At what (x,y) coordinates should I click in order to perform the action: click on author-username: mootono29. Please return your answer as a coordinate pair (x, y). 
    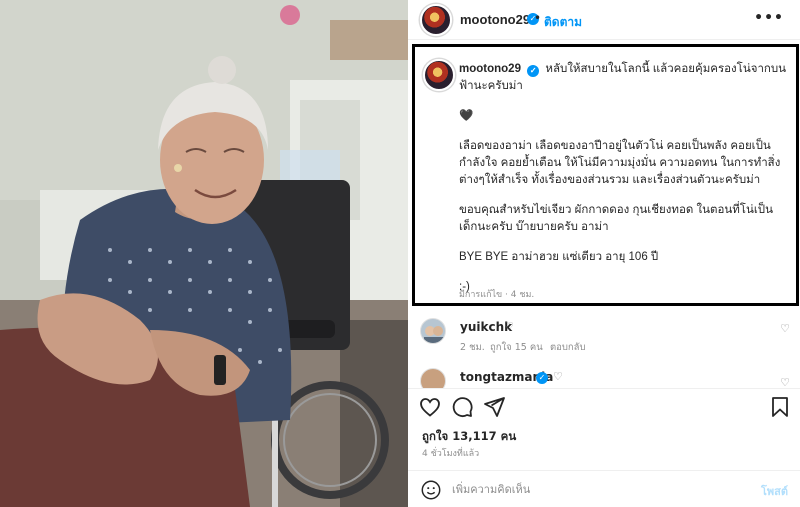
    Looking at the image, I should click on (495, 19).